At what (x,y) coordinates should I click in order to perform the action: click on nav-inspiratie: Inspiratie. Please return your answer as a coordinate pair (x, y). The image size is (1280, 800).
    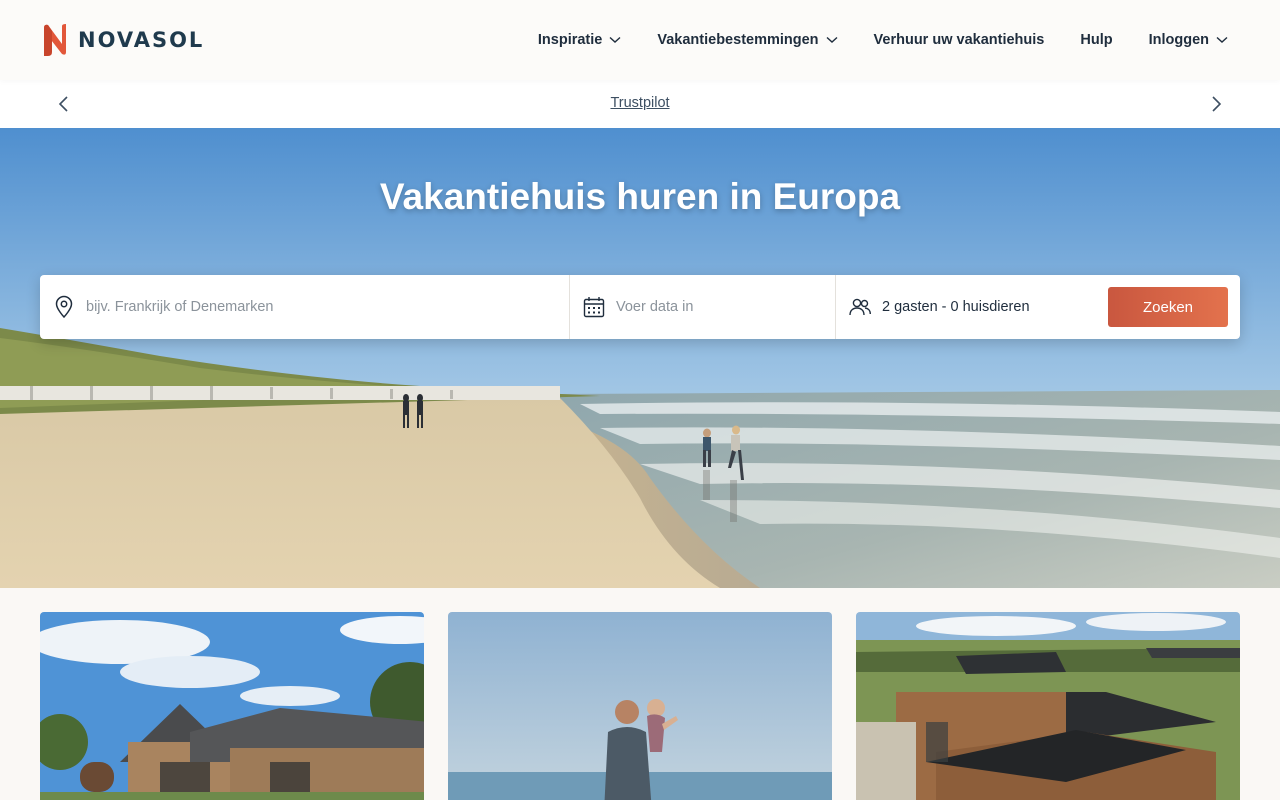
    Looking at the image, I should click on (579, 40).